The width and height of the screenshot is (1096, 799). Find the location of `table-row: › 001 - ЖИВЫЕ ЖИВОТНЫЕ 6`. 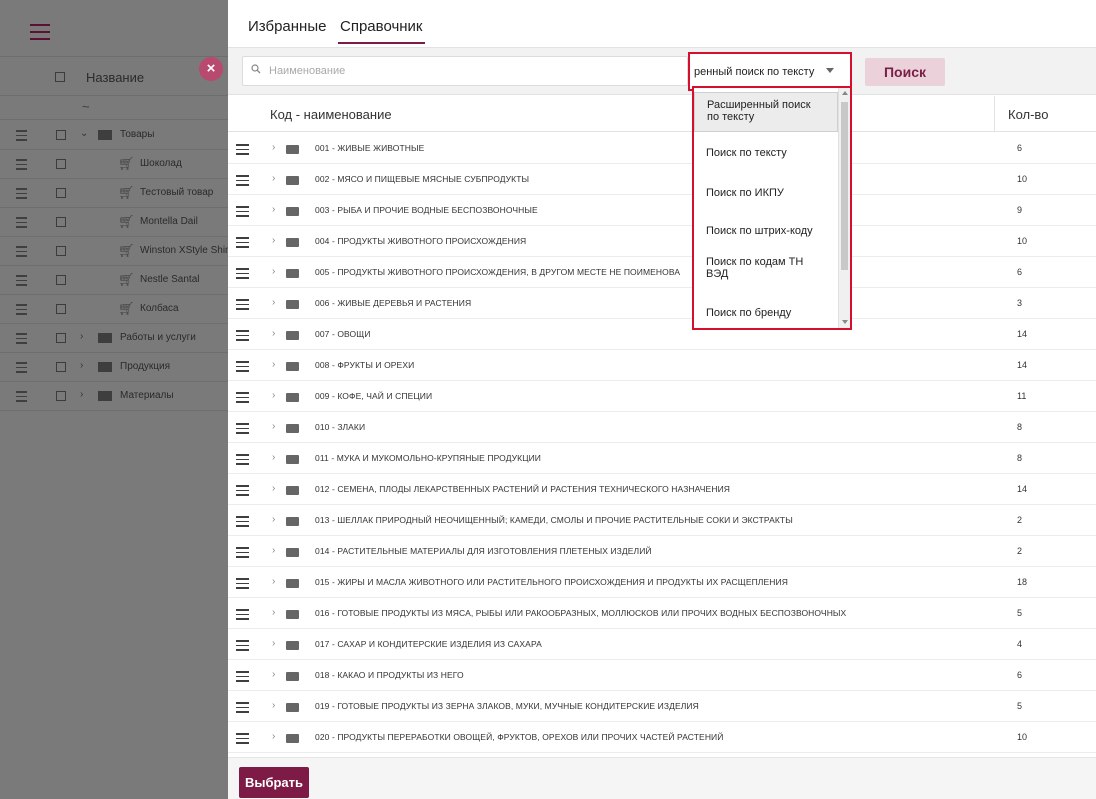

table-row: › 001 - ЖИВЫЕ ЖИВОТНЫЕ 6 is located at coordinates (662, 148).